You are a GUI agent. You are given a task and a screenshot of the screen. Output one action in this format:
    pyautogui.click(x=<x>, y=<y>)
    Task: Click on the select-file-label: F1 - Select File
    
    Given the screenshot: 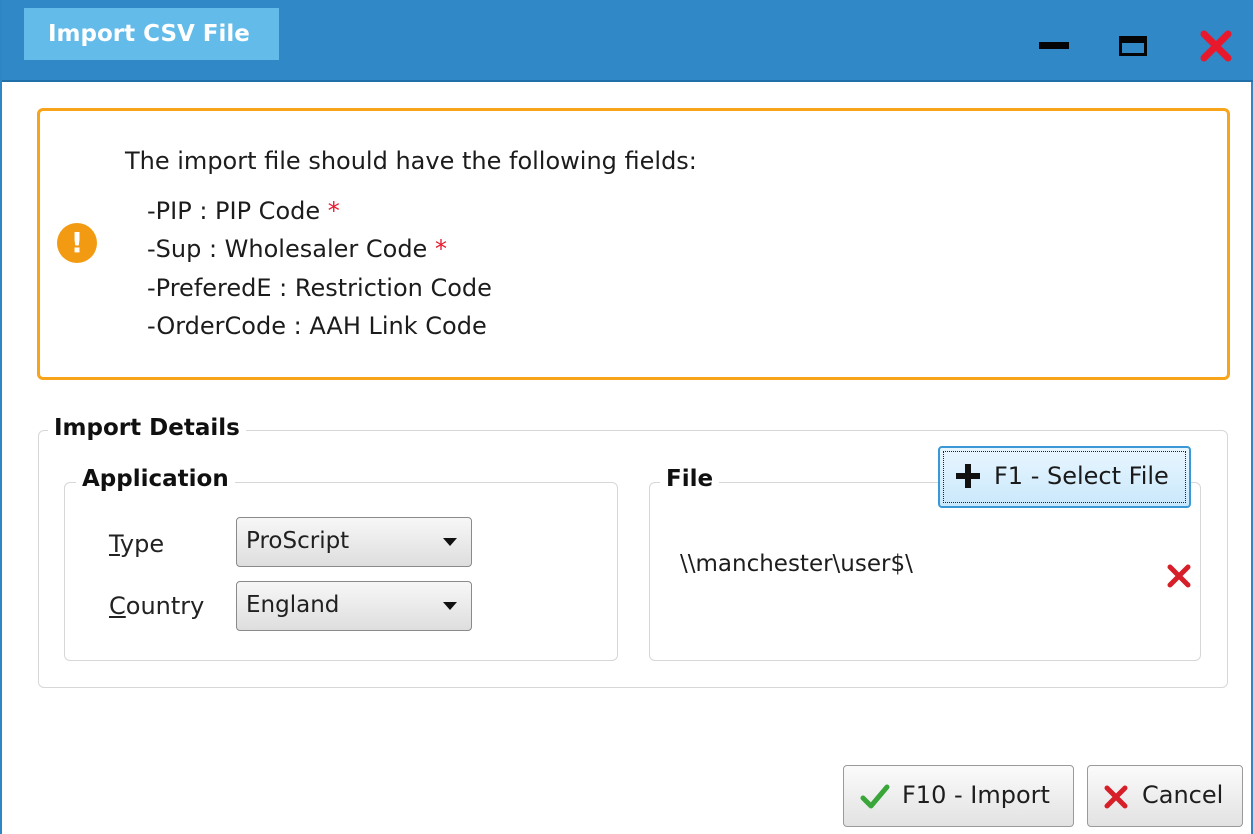 What is the action you would take?
    pyautogui.click(x=1081, y=476)
    